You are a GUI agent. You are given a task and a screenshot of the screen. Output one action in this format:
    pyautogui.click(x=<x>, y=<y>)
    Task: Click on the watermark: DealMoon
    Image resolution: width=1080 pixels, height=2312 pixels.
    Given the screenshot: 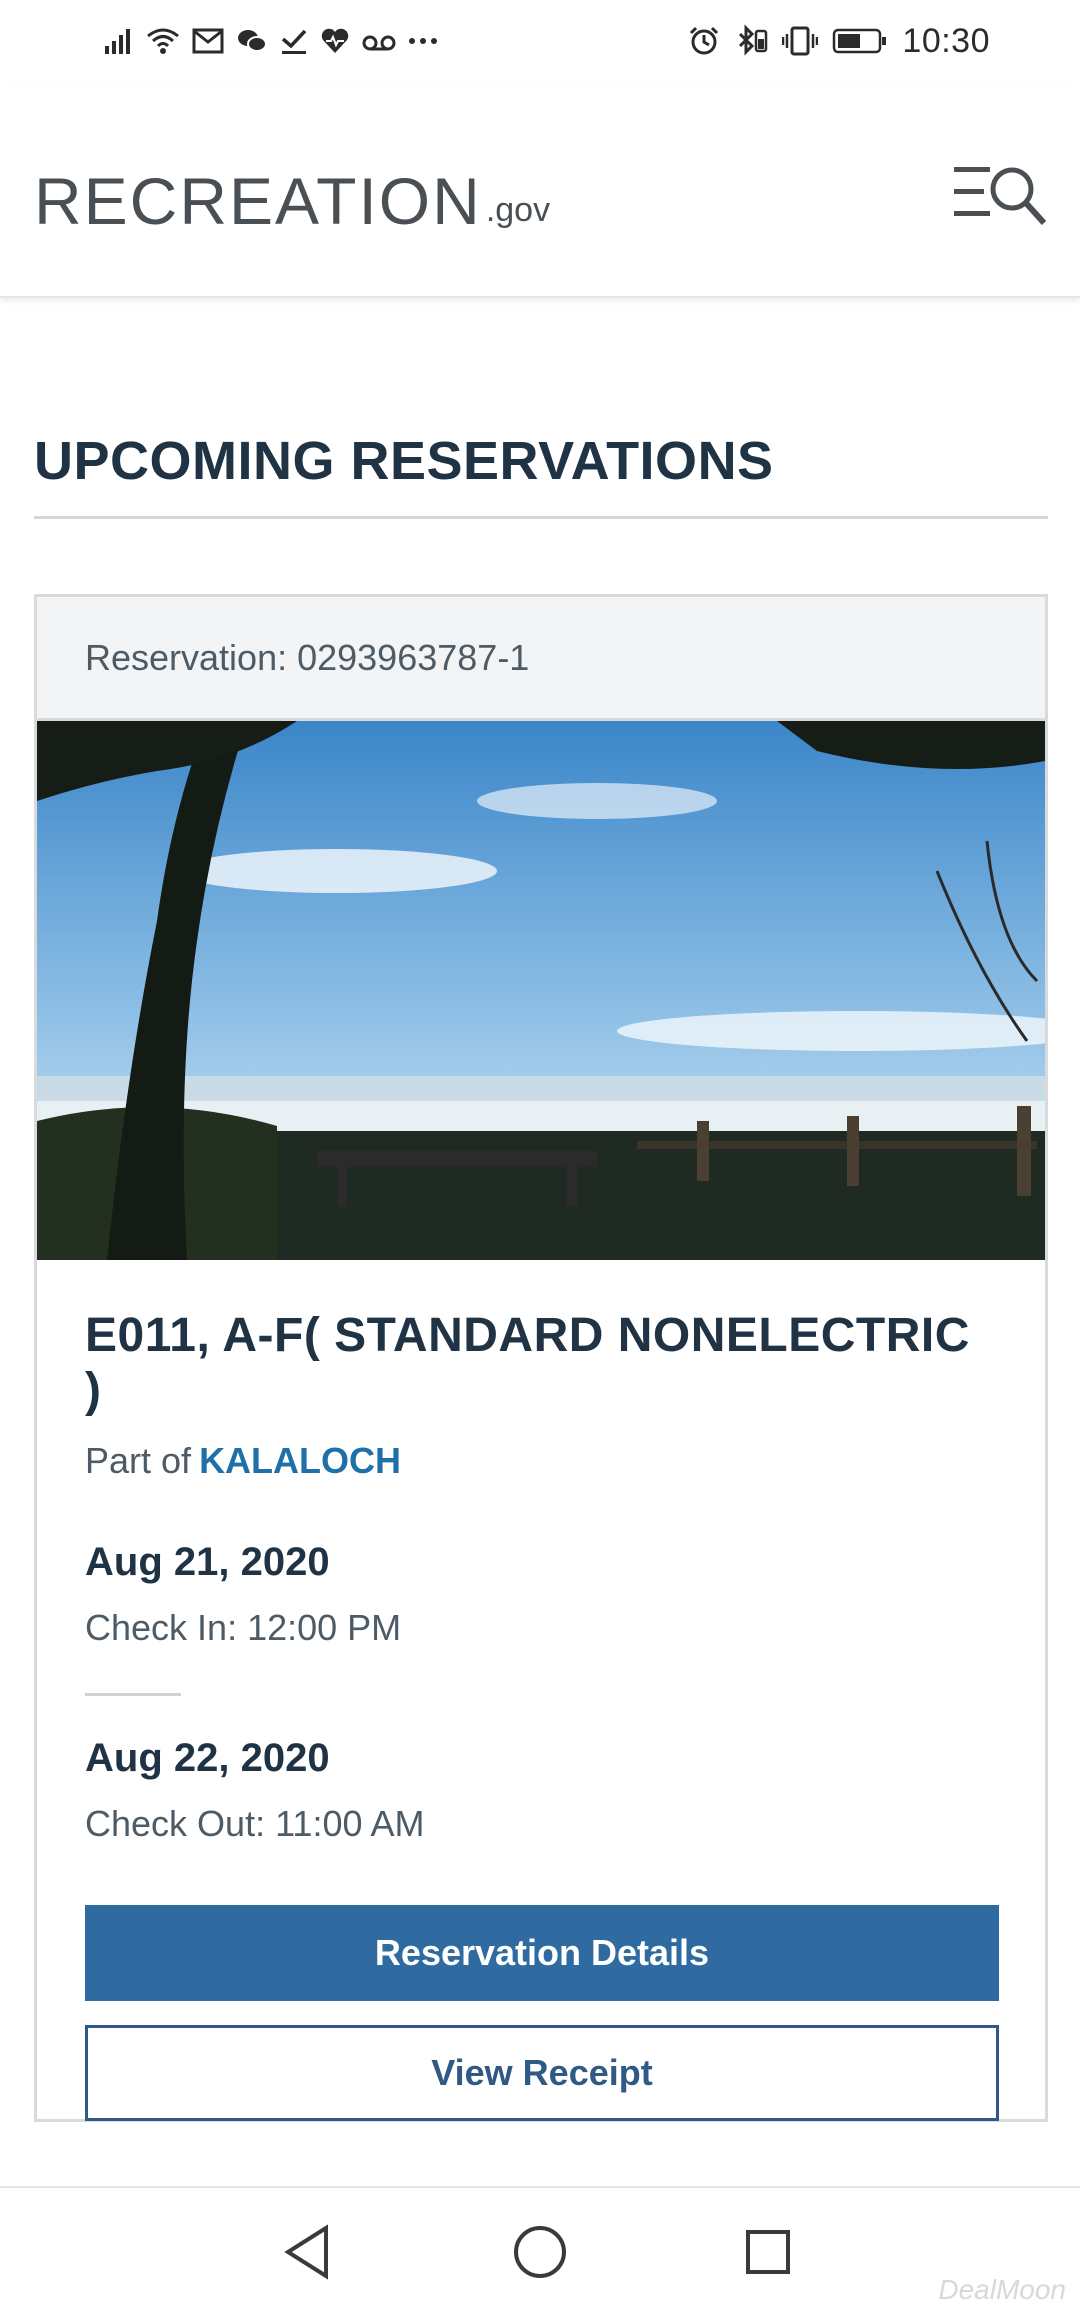 What is the action you would take?
    pyautogui.click(x=1002, y=2289)
    